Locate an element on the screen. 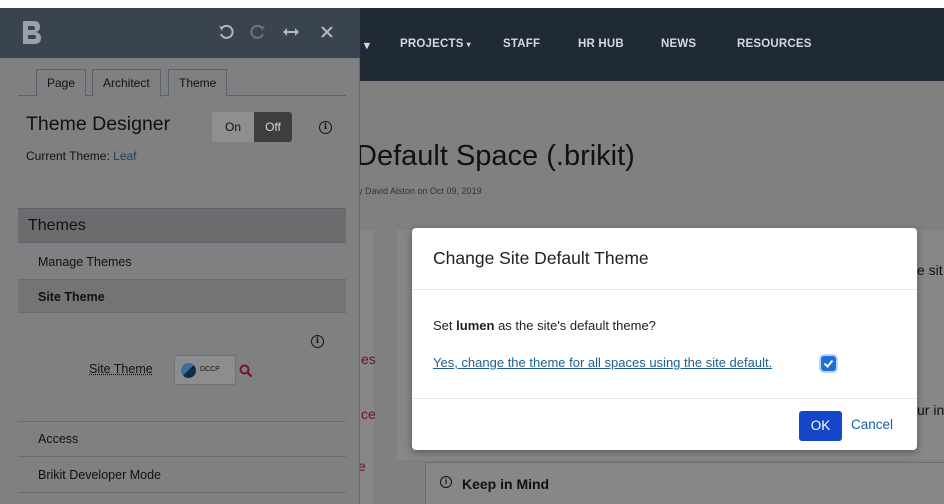 Image resolution: width=944 pixels, height=504 pixels. cancel-button: Cancel is located at coordinates (872, 424).